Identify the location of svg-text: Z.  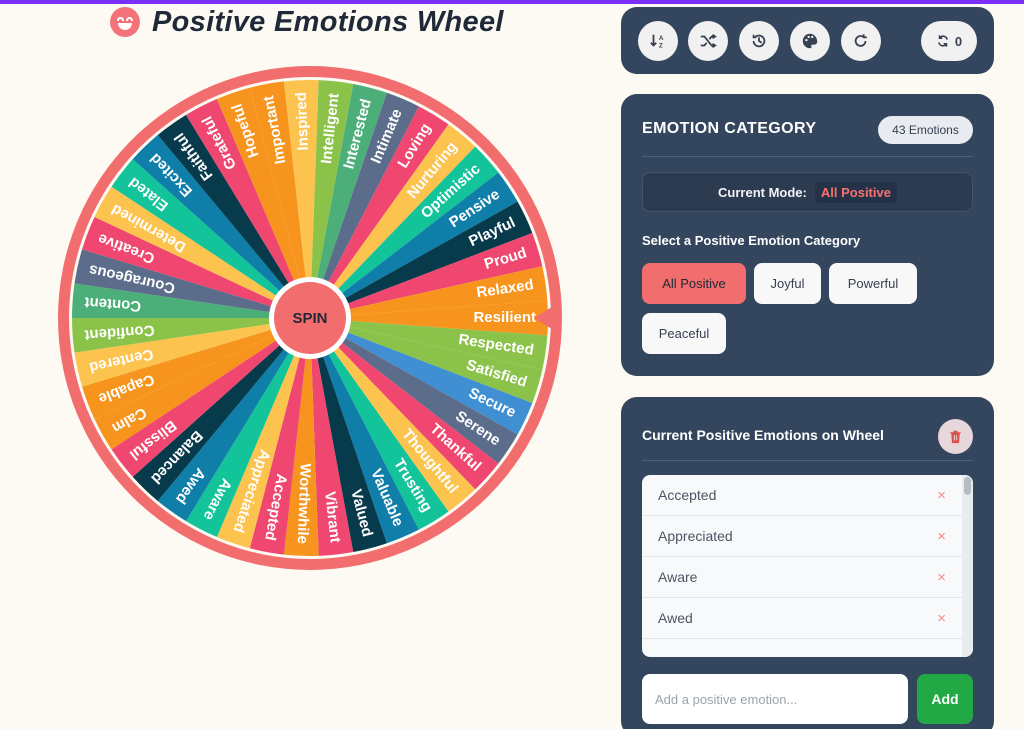
(661, 45).